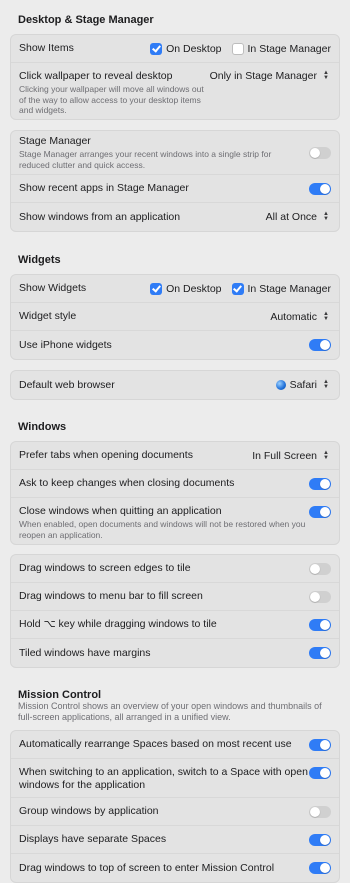  I want to click on show-items-on-desktop-checkbox: On Desktop, so click(186, 48).